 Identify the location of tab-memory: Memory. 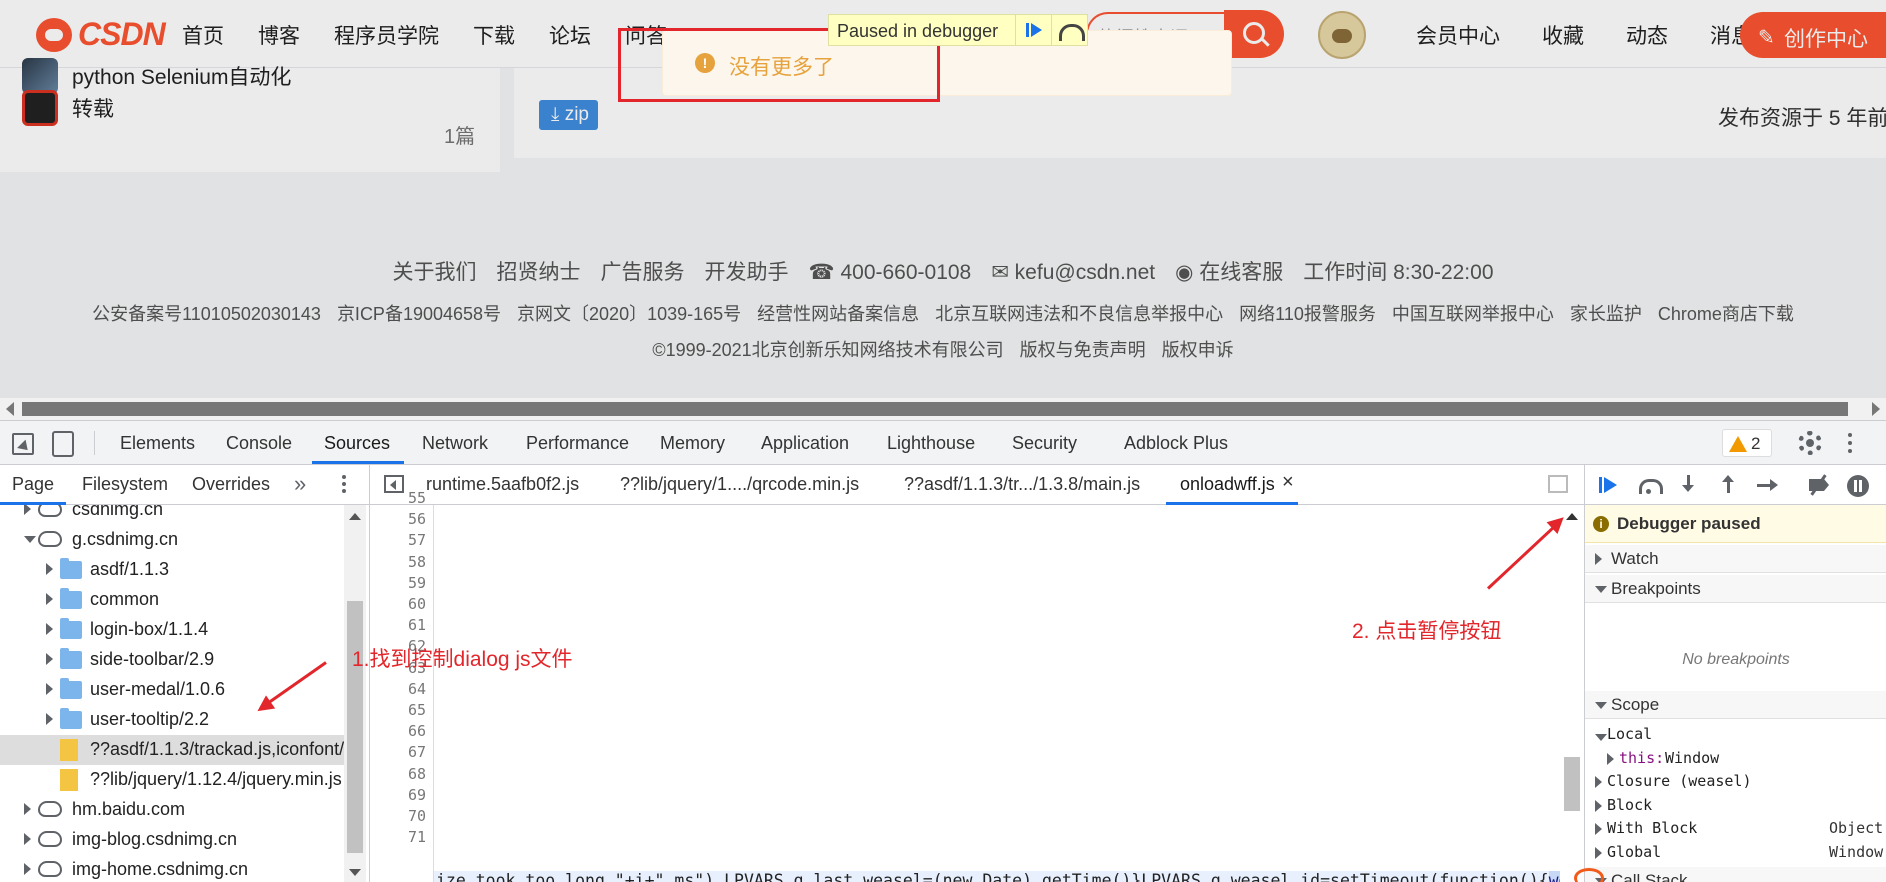
(692, 443).